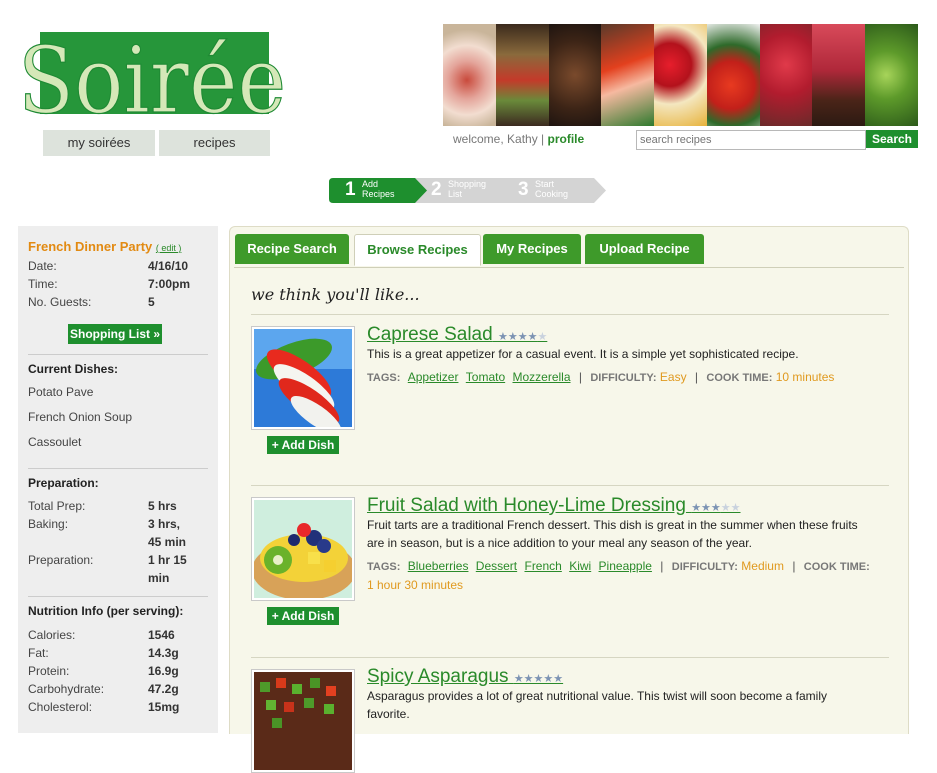 This screenshot has height=773, width=937. Describe the element at coordinates (54, 442) in the screenshot. I see `dish-item: Cassoulet` at that location.